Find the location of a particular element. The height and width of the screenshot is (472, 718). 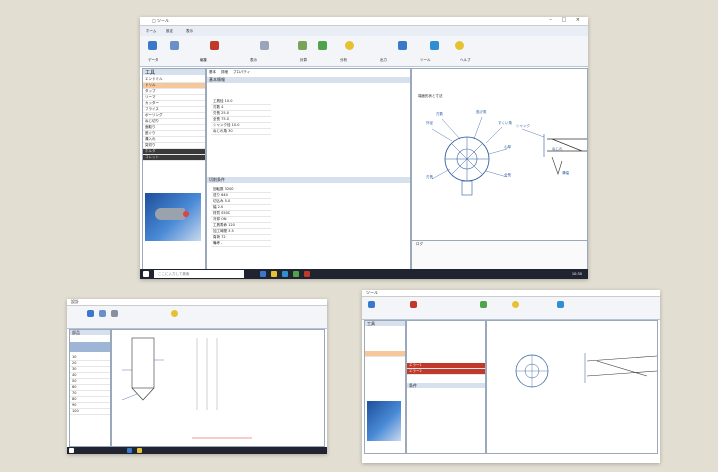

title-bar: □ ツール – □ × is located at coordinates (364, 21).